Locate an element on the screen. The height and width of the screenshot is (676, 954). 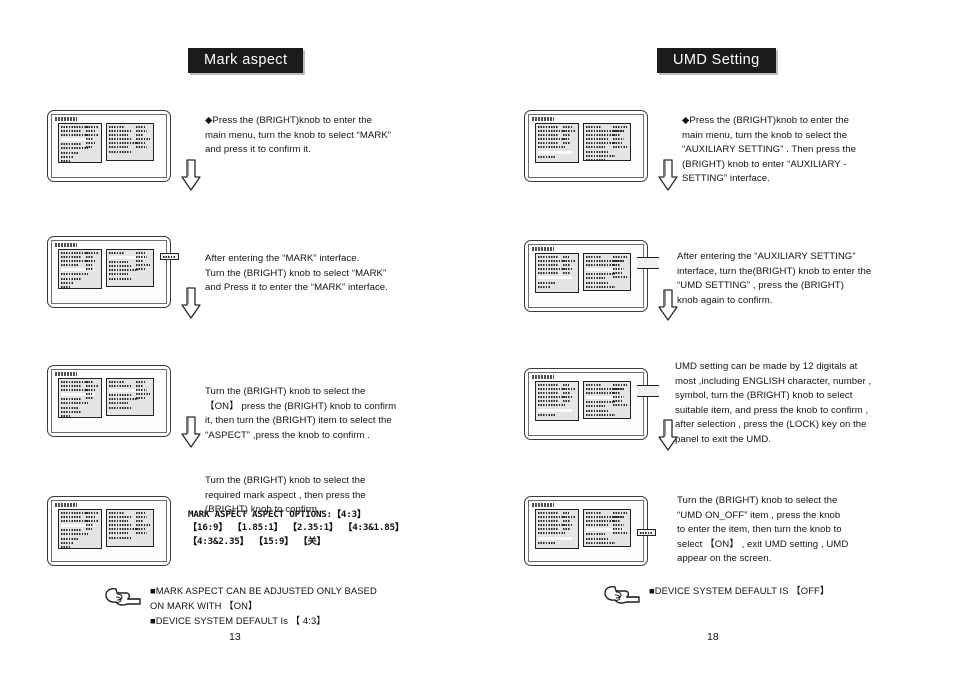
page-number-right: 18 is located at coordinates (713, 637).